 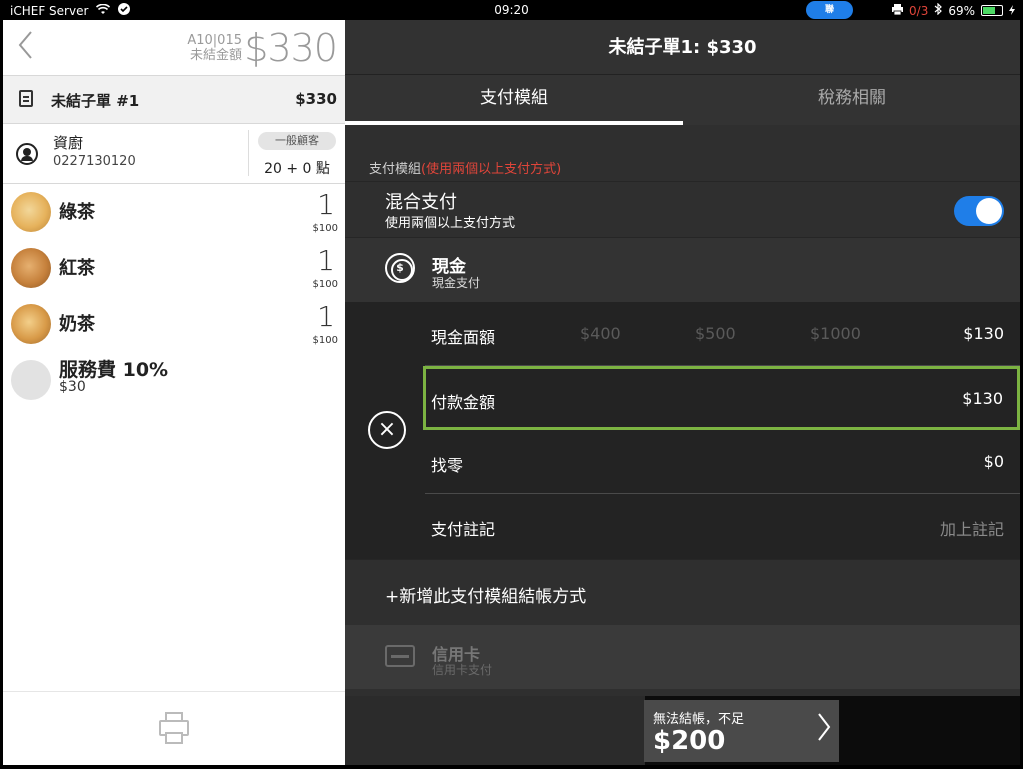 I want to click on change-row: 找零 $0, so click(x=722, y=462).